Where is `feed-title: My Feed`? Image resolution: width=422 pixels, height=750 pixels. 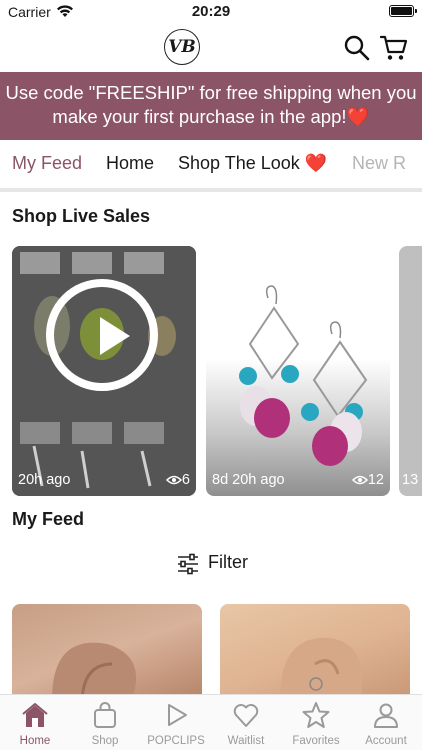 feed-title: My Feed is located at coordinates (48, 519).